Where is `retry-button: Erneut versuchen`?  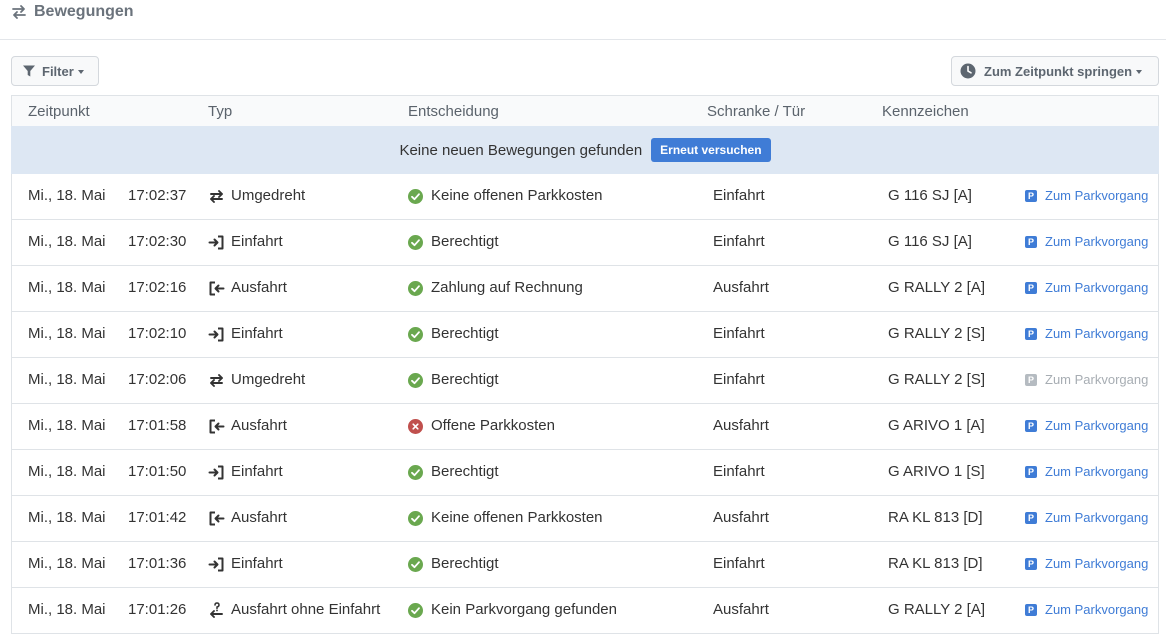
retry-button: Erneut versuchen is located at coordinates (711, 150).